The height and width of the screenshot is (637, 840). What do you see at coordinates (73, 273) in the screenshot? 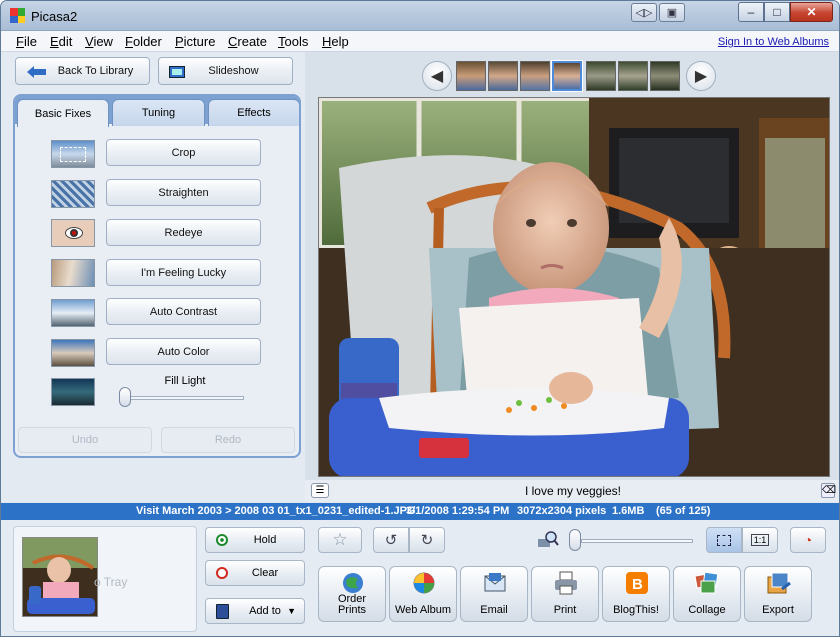
I see `lucky-icon` at bounding box center [73, 273].